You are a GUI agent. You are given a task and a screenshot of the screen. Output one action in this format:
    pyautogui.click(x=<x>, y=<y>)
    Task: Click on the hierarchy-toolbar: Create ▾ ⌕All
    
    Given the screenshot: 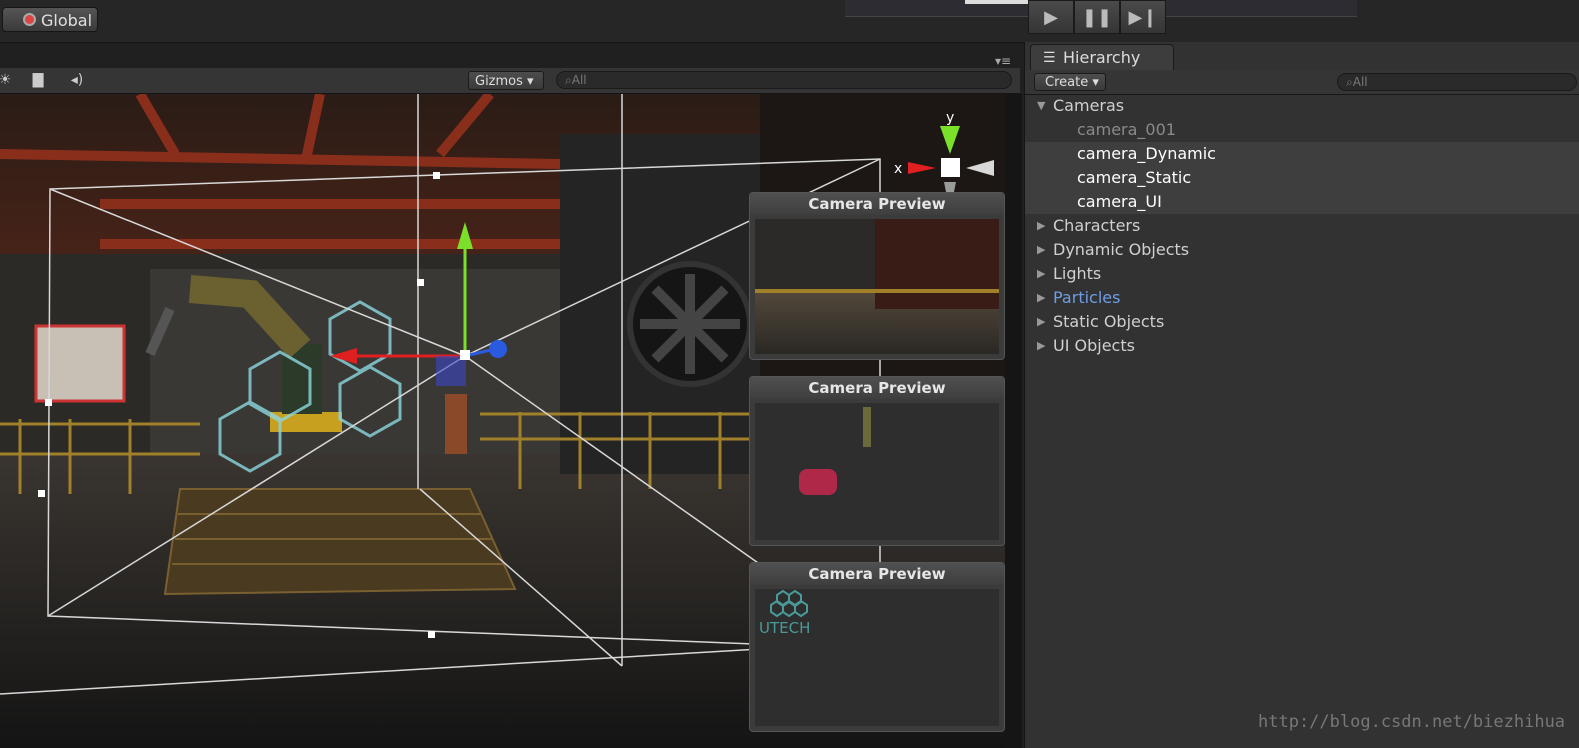 What is the action you would take?
    pyautogui.click(x=1302, y=82)
    